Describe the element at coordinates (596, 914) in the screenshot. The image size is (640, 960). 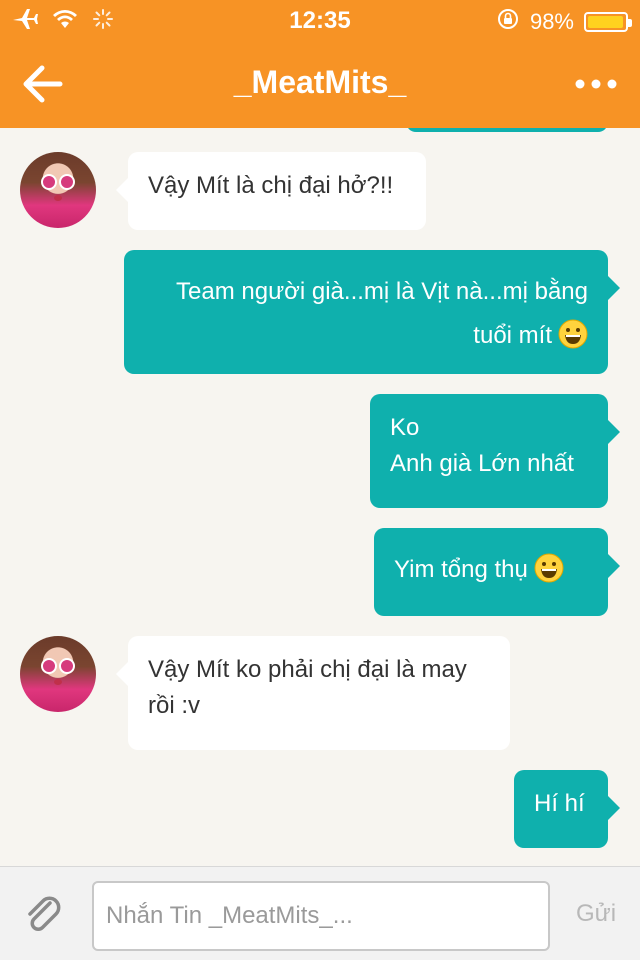
I see `send-button: Gửi` at that location.